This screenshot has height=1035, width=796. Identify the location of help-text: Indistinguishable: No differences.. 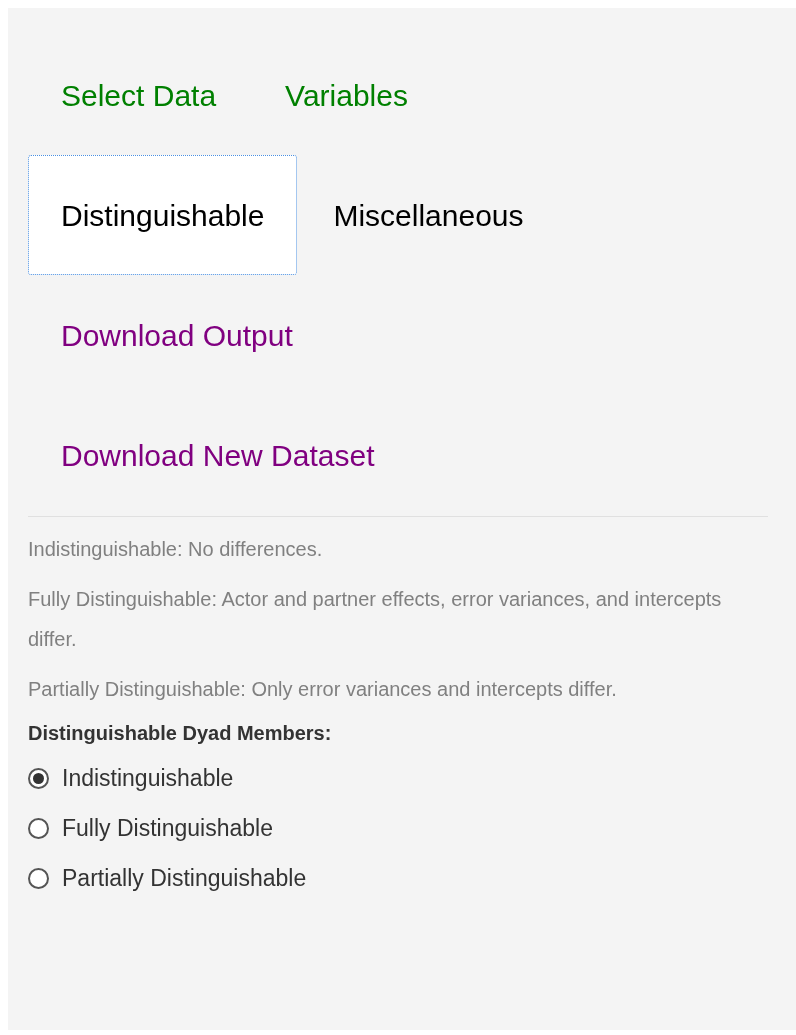
(176, 549).